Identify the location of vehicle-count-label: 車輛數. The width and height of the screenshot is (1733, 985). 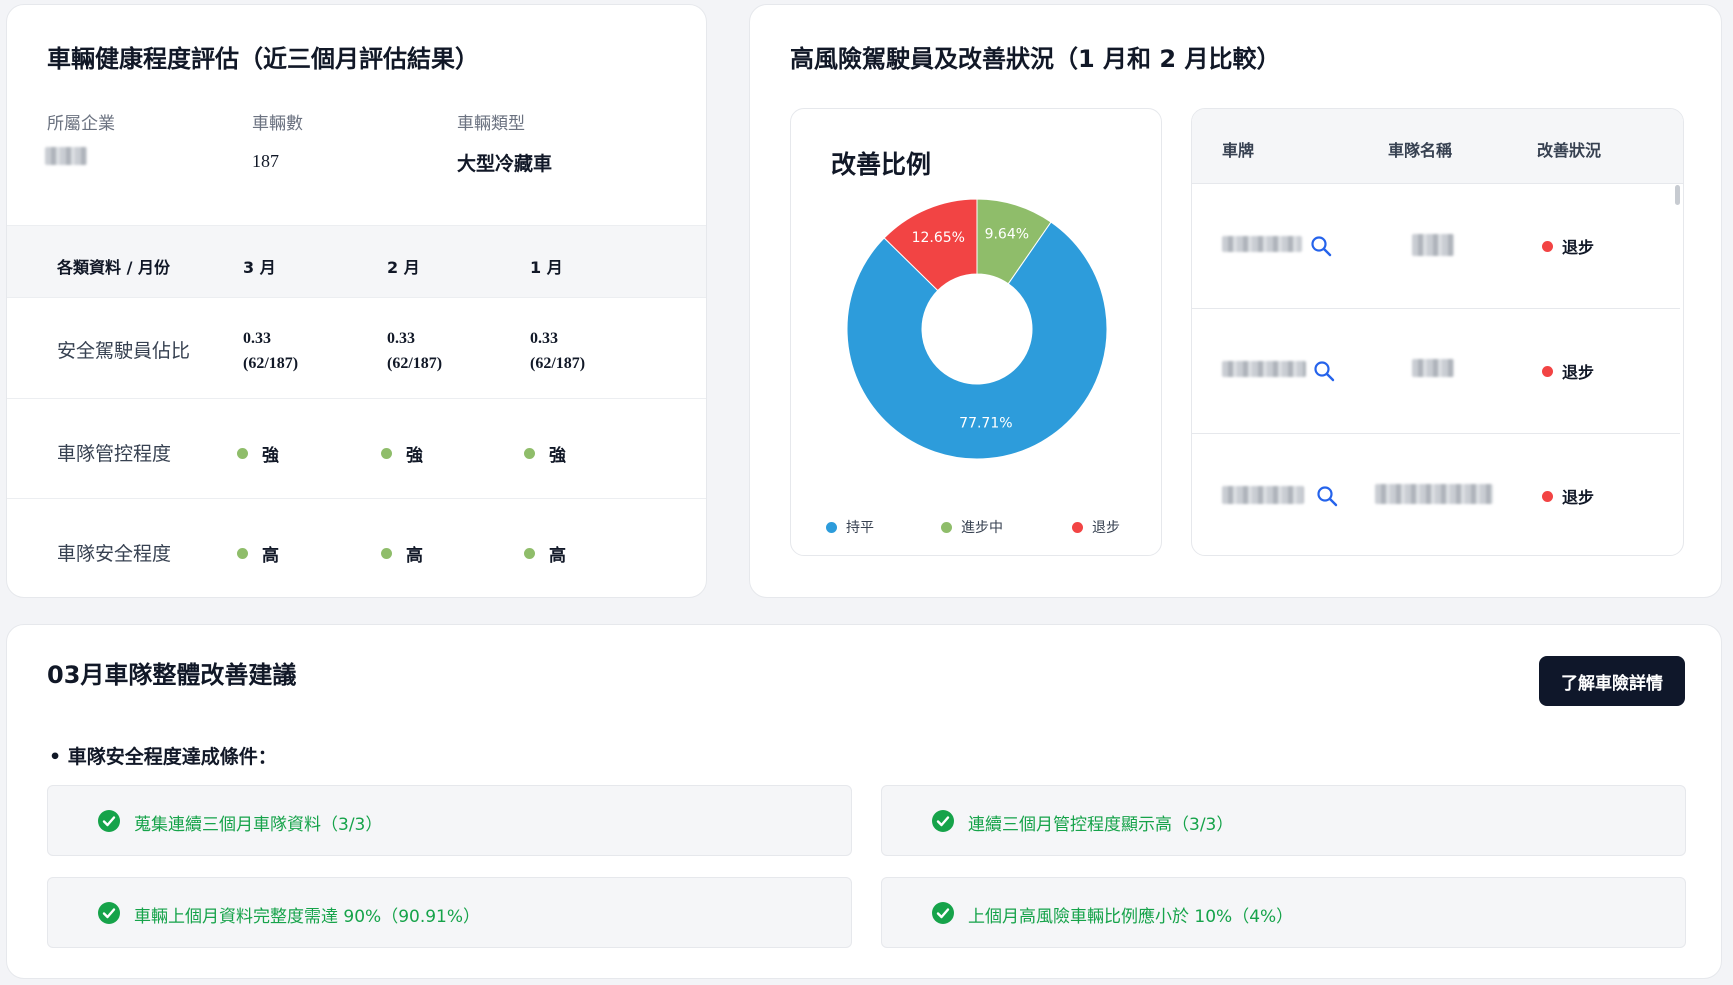
(277, 124).